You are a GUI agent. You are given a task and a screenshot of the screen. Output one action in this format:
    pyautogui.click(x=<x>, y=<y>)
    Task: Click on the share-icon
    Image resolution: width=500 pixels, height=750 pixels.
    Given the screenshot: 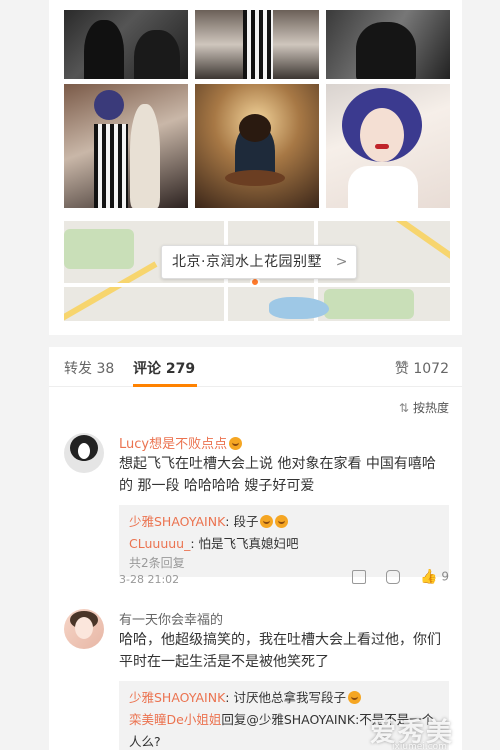 What is the action you would take?
    pyautogui.click(x=359, y=577)
    